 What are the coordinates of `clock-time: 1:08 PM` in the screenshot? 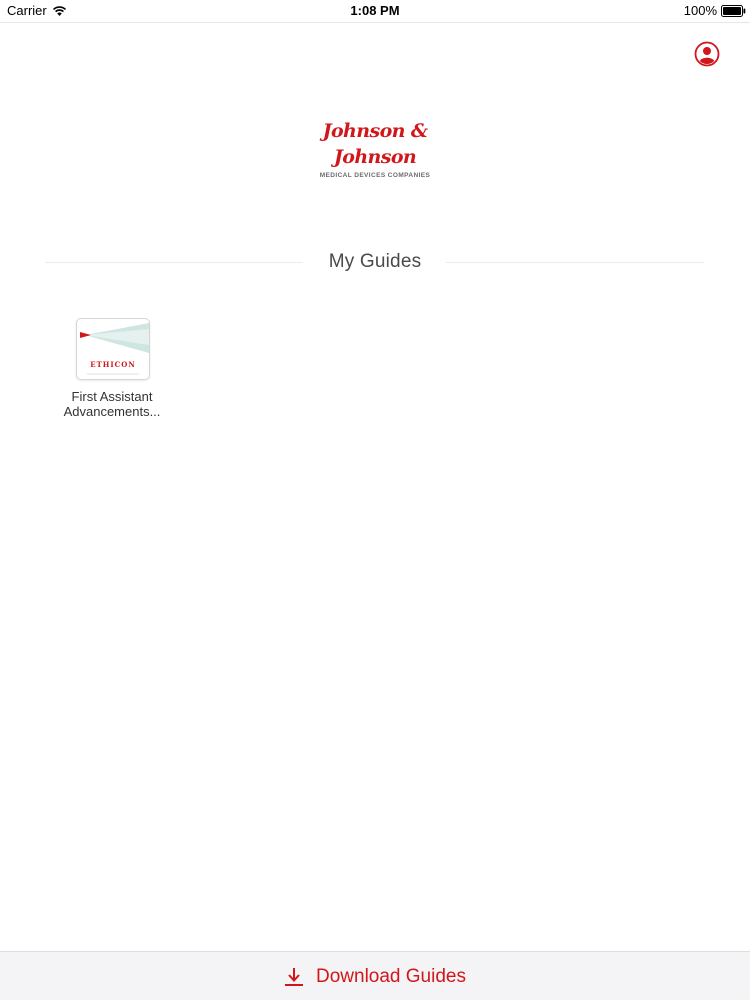 It's located at (375, 10).